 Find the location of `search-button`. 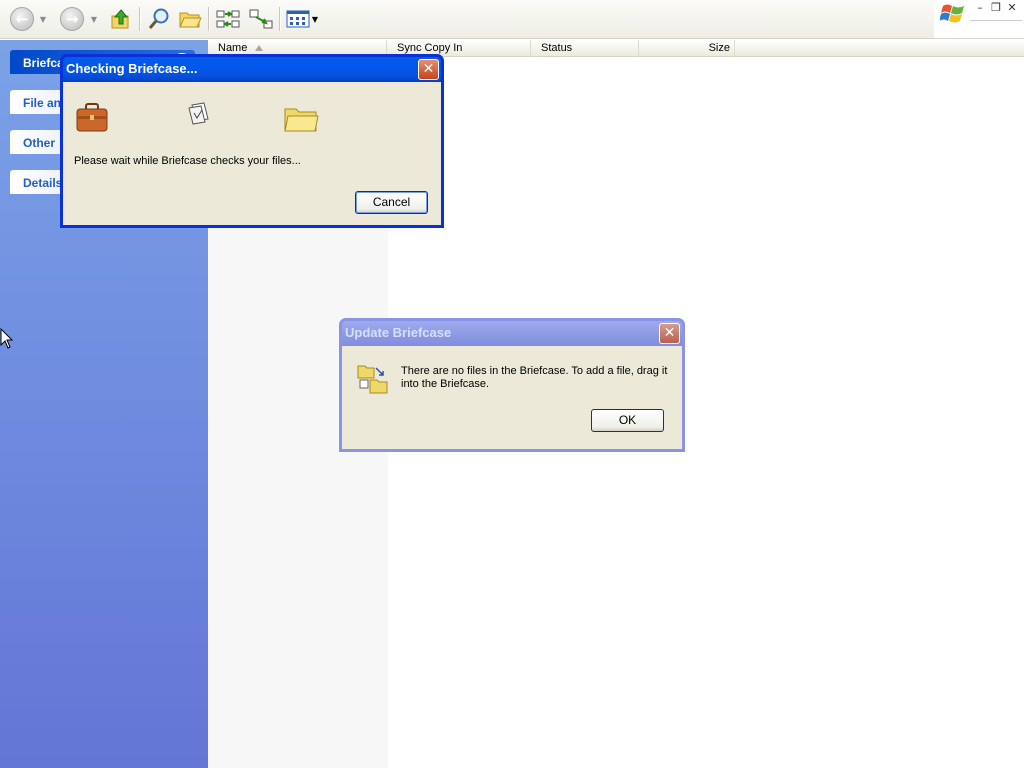

search-button is located at coordinates (159, 19).